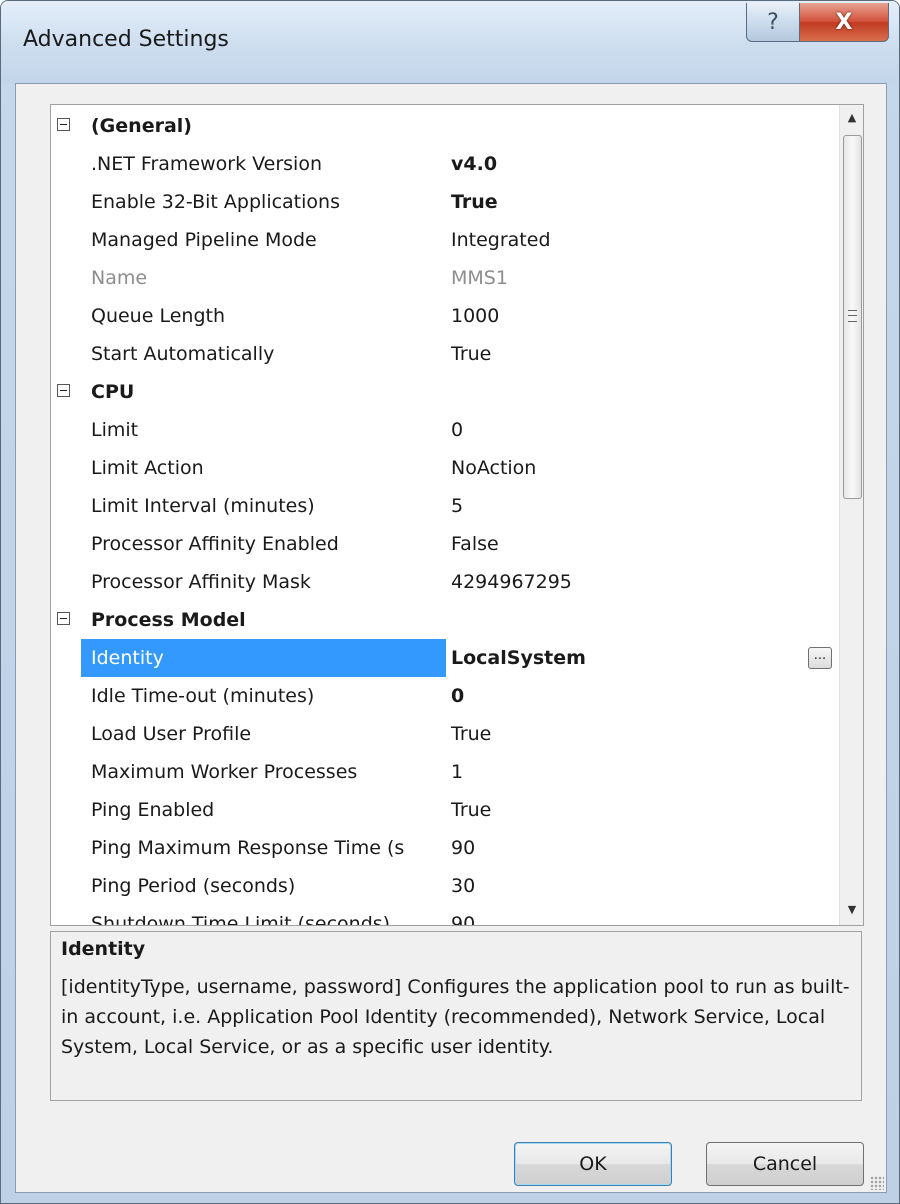  What do you see at coordinates (851, 117) in the screenshot?
I see `scroll-up-icon: ▲` at bounding box center [851, 117].